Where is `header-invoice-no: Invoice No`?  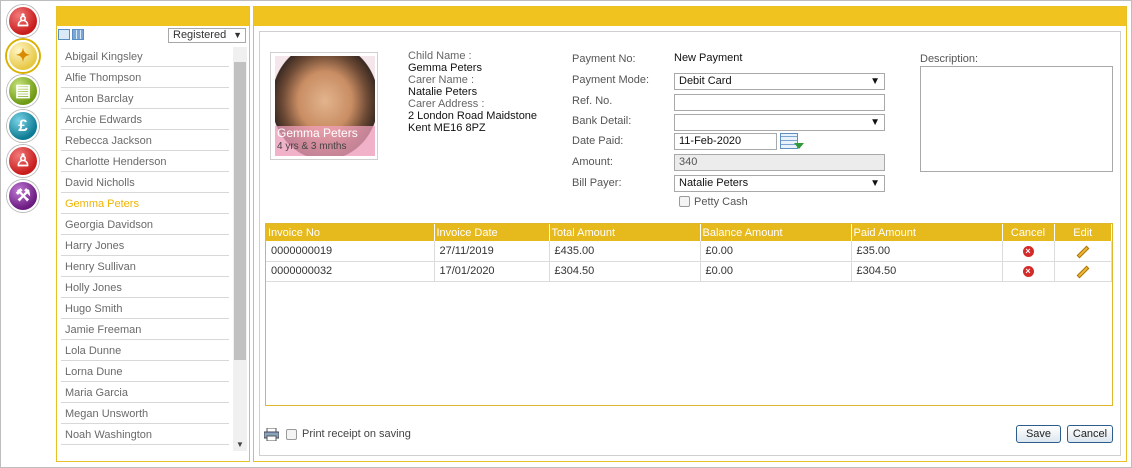 header-invoice-no: Invoice No is located at coordinates (350, 232).